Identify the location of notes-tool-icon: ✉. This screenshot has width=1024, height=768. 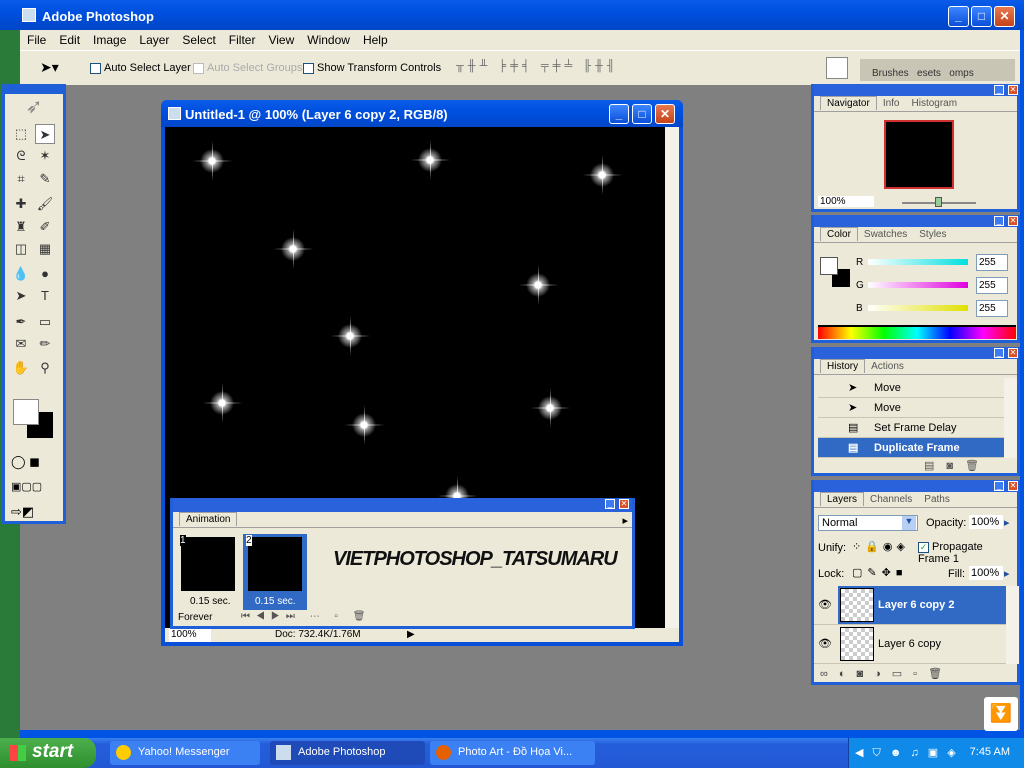
(21, 344).